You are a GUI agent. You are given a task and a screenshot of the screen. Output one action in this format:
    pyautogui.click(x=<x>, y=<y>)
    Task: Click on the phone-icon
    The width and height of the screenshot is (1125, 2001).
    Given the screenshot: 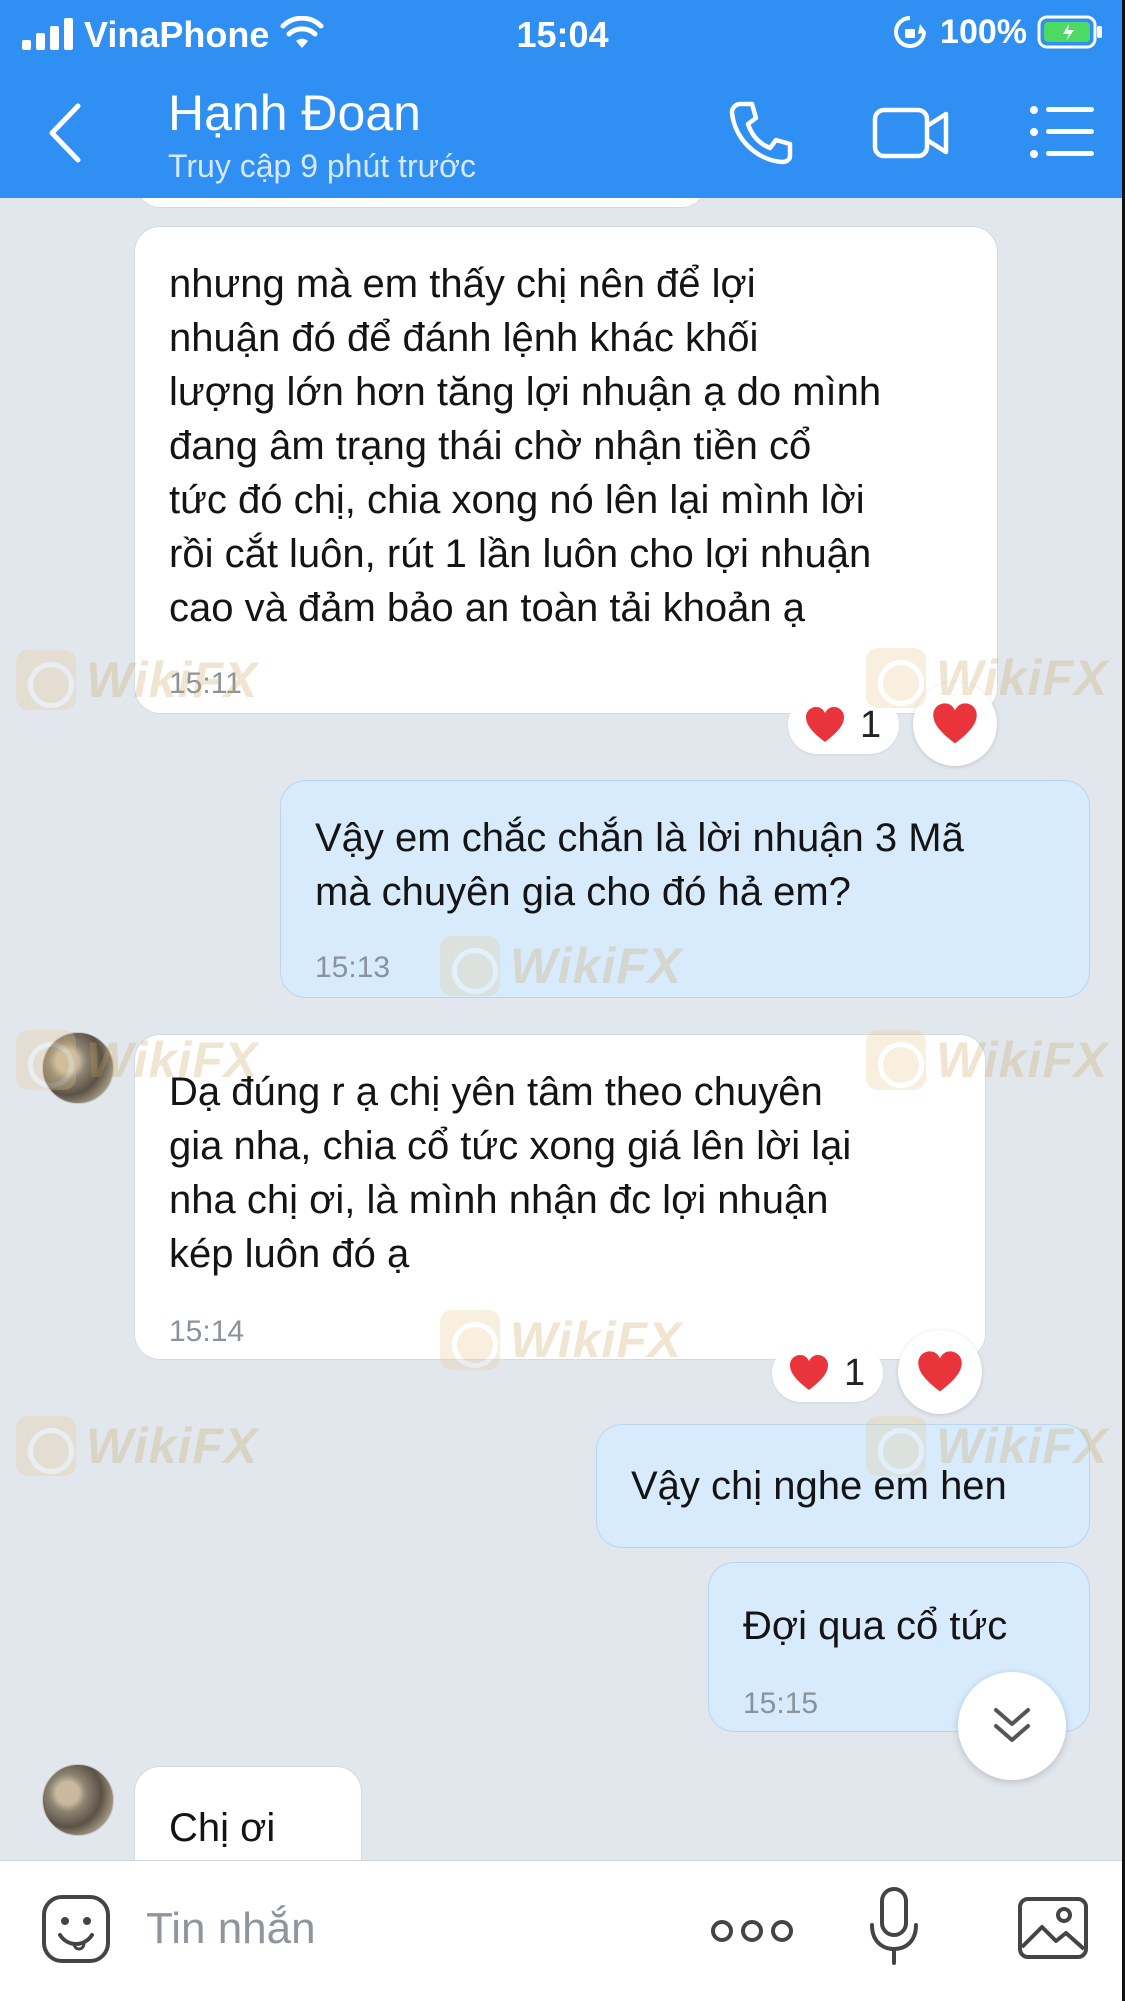 What is the action you would take?
    pyautogui.click(x=761, y=133)
    